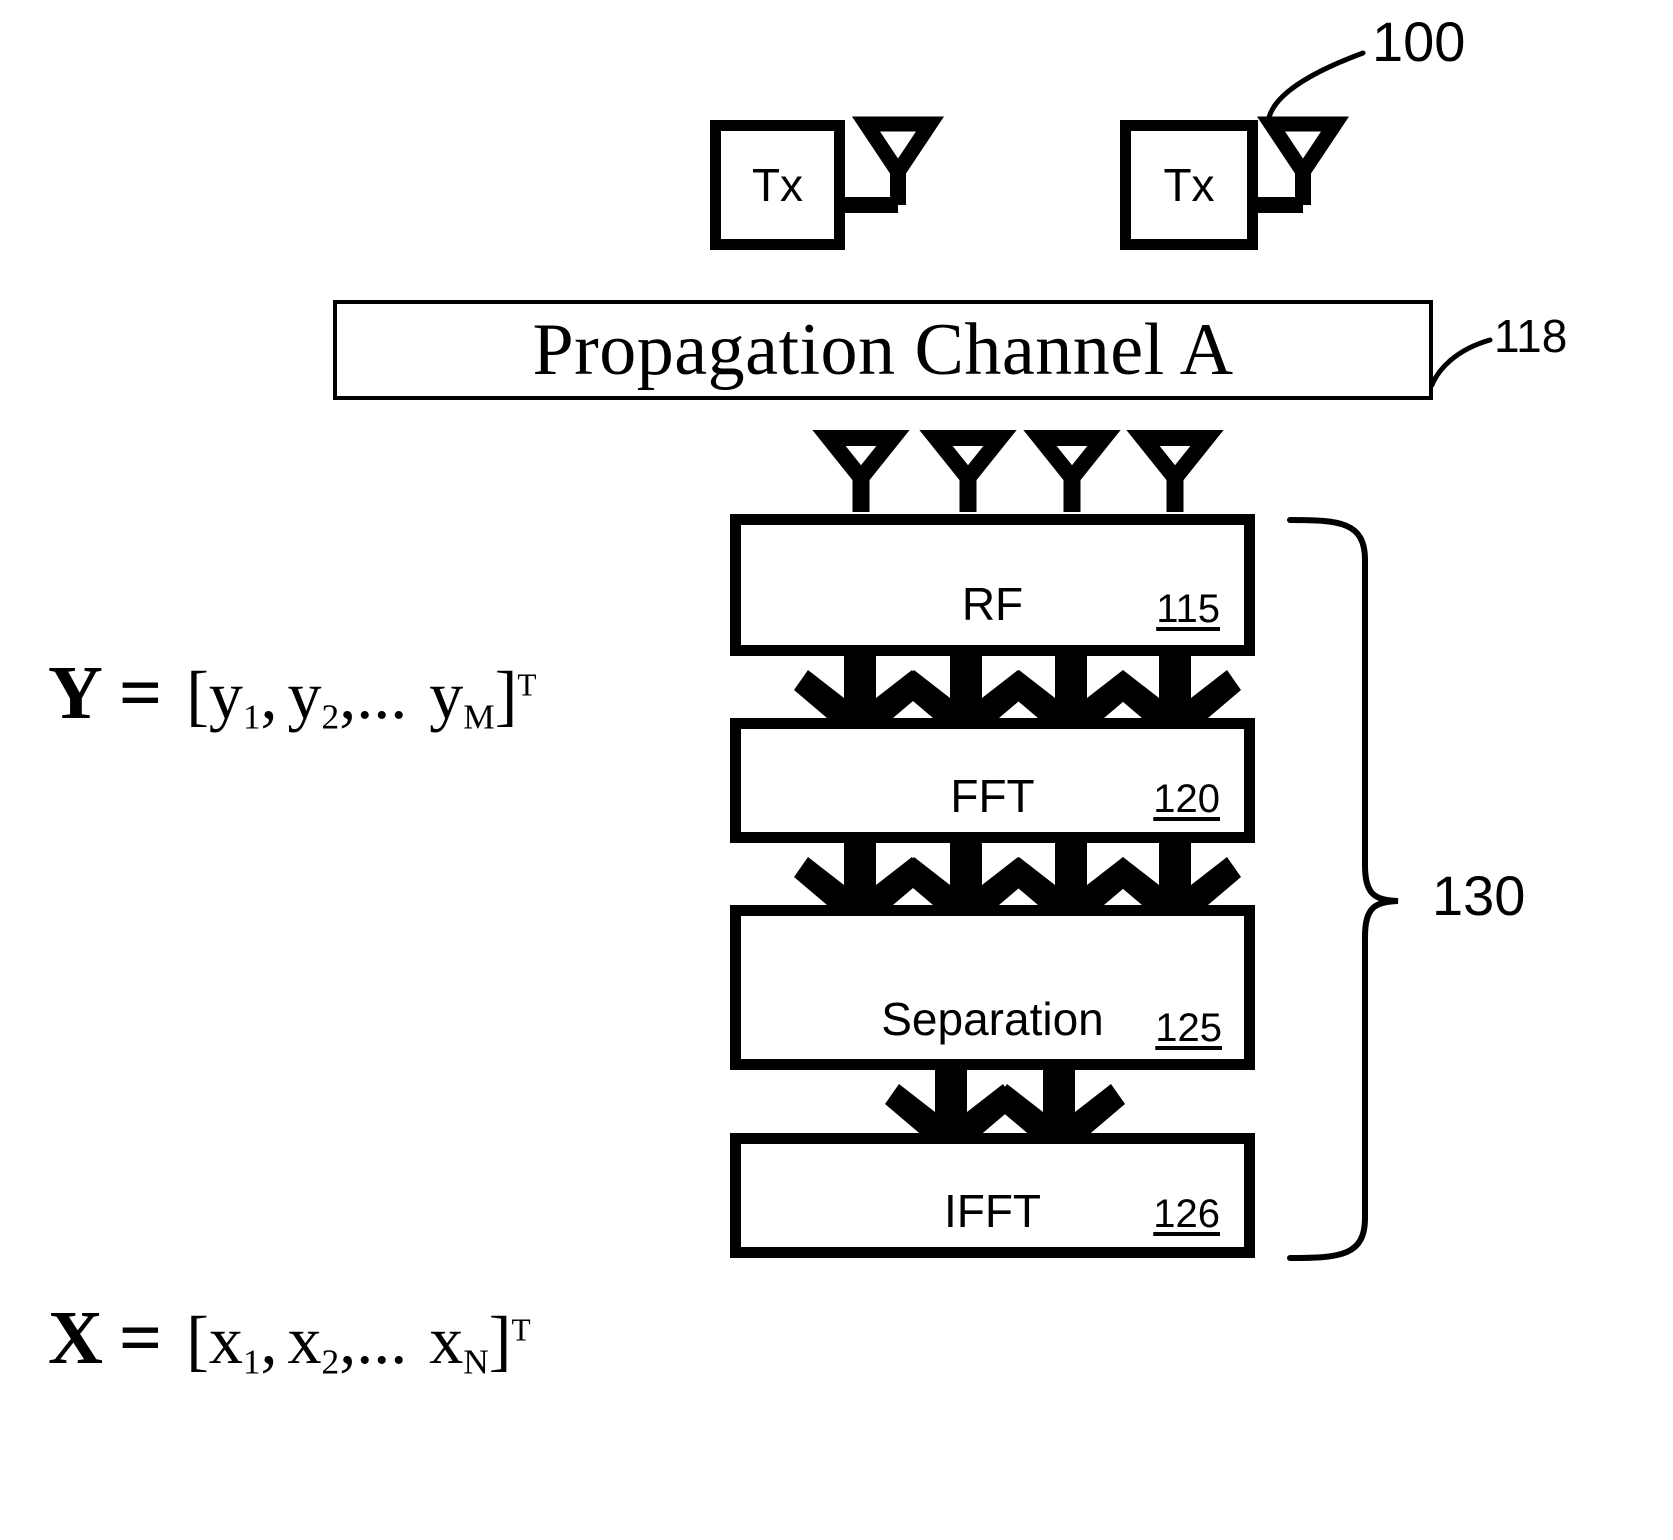 This screenshot has height=1540, width=1673. What do you see at coordinates (1188, 609) in the screenshot?
I see `rf-block-reference: 115` at bounding box center [1188, 609].